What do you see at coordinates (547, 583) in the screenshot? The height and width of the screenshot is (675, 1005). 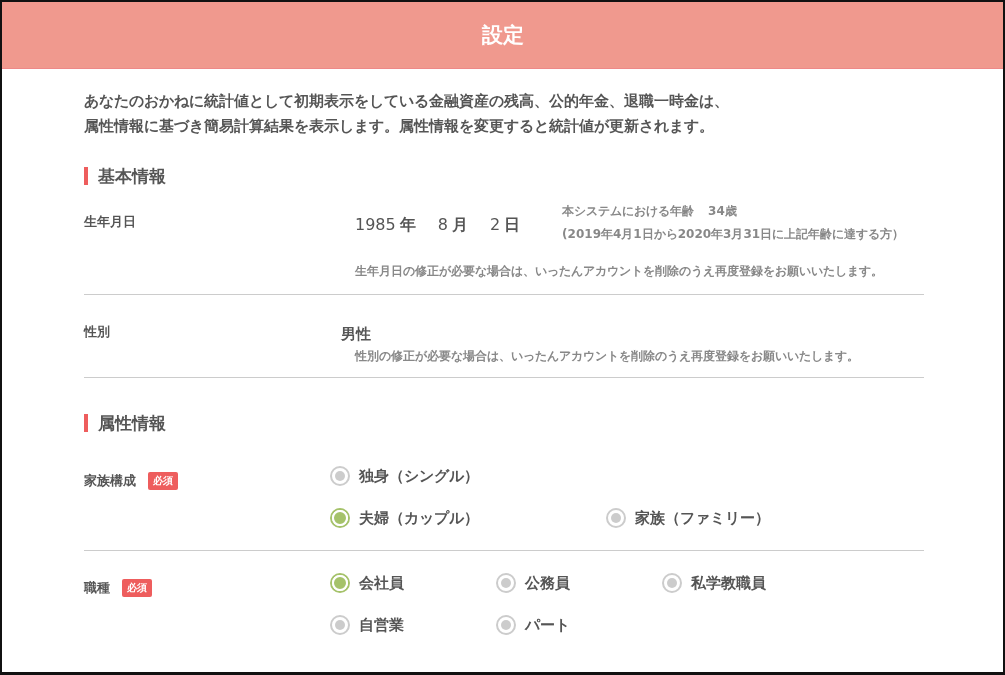 I see `radio-label: 公務員` at bounding box center [547, 583].